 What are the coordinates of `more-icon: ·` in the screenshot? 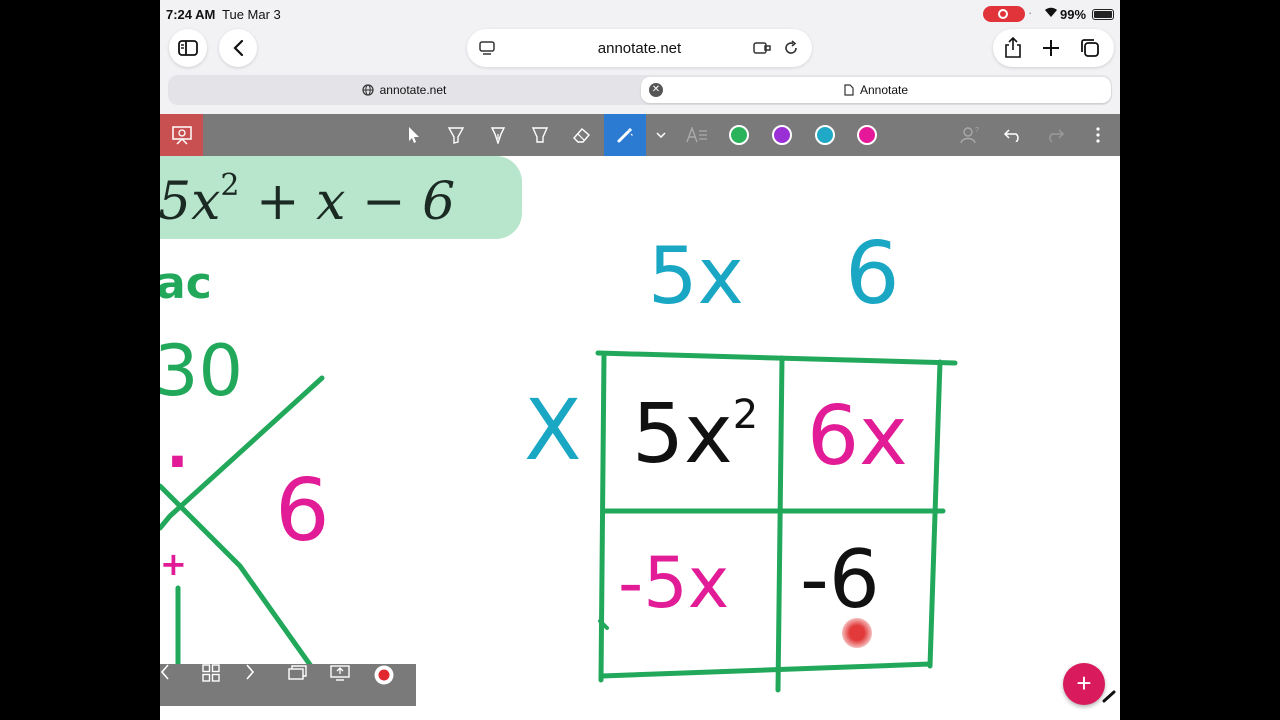 It's located at (1030, 12).